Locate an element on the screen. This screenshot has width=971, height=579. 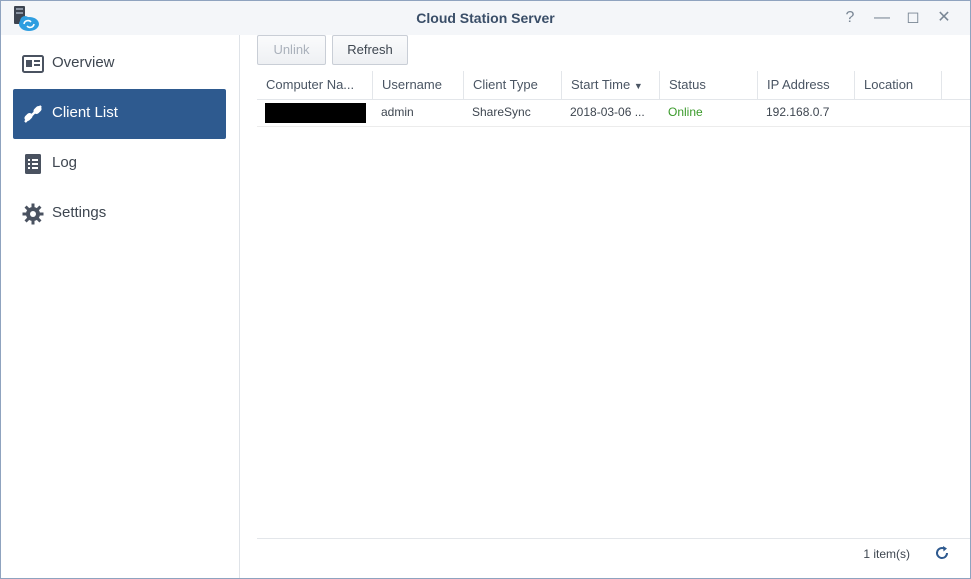
overview-icon is located at coordinates (33, 64).